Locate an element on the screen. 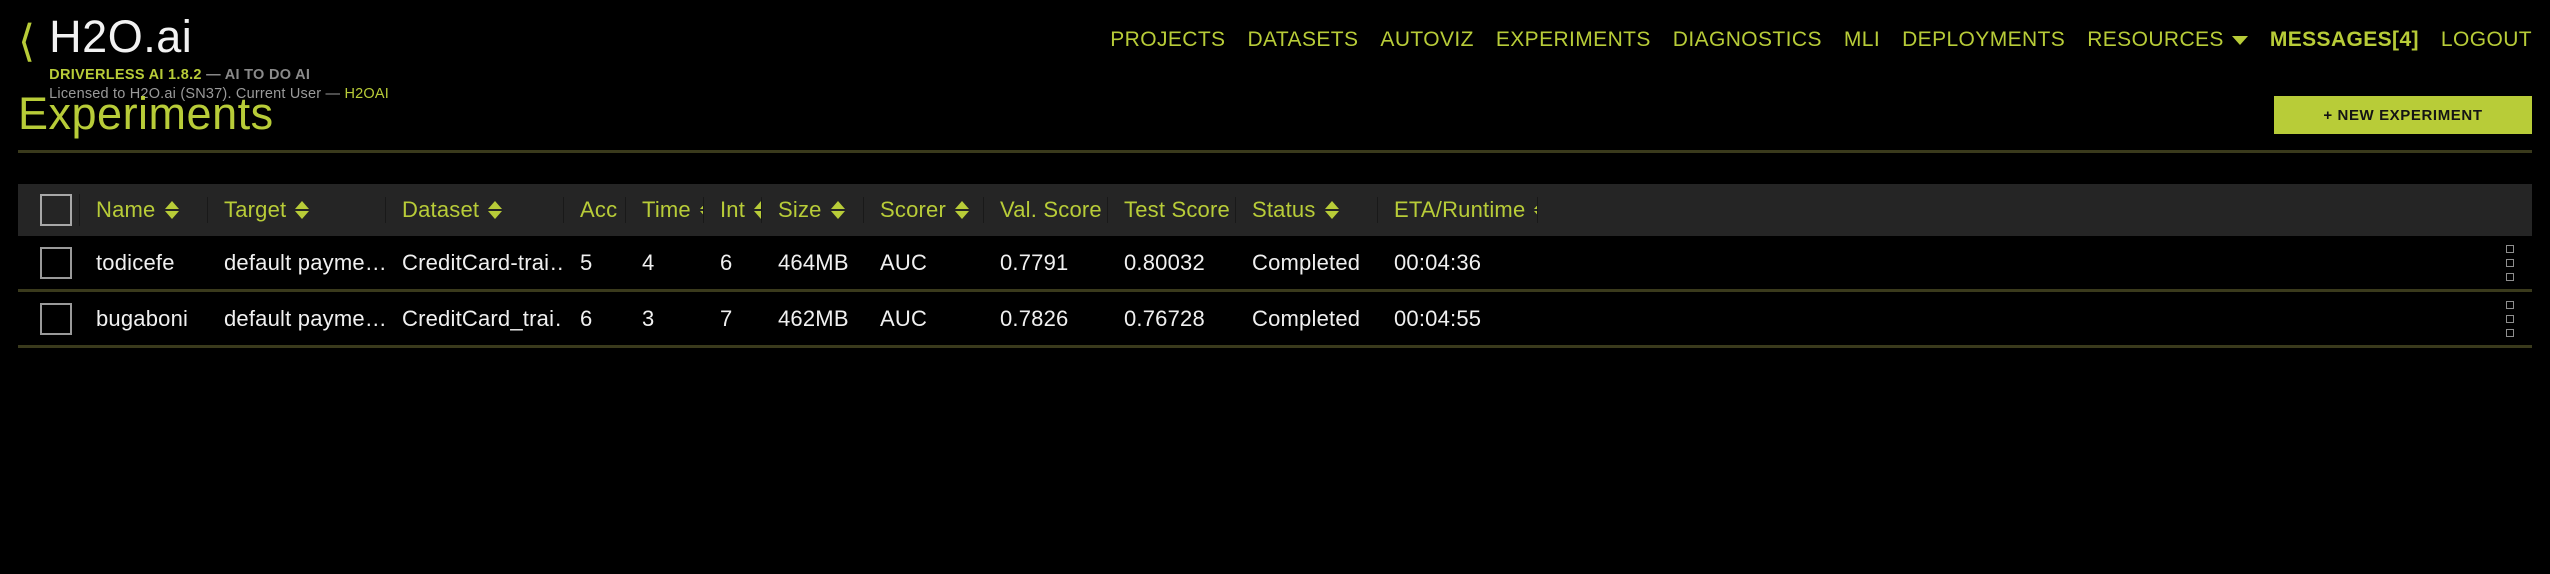  cell-acc: 5 is located at coordinates (586, 262).